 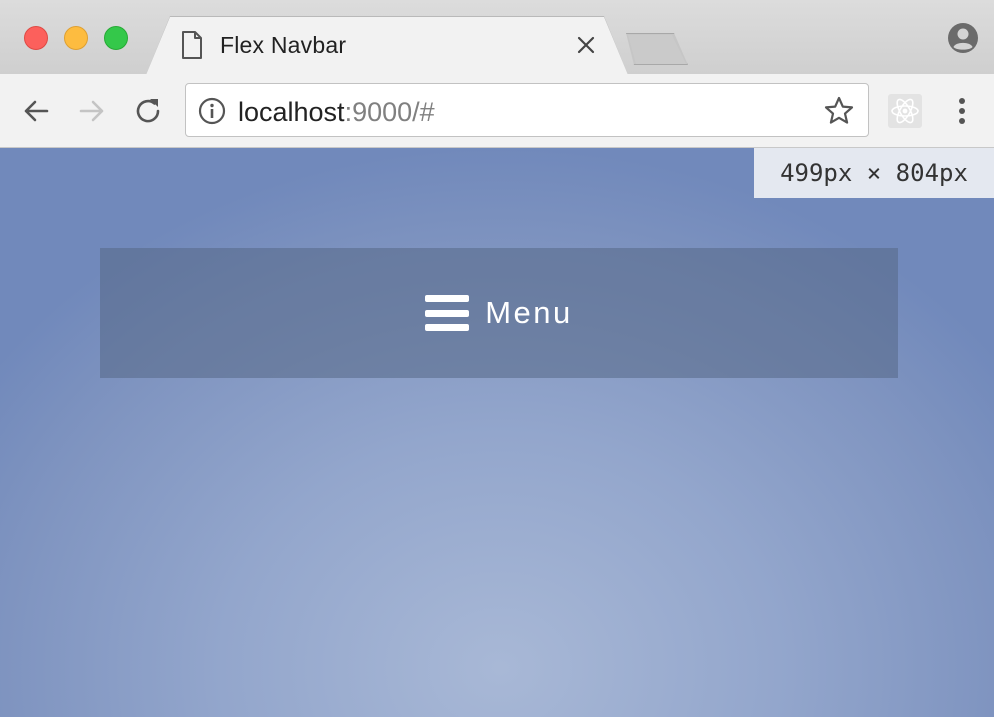 I want to click on active-tab, so click(x=387, y=46).